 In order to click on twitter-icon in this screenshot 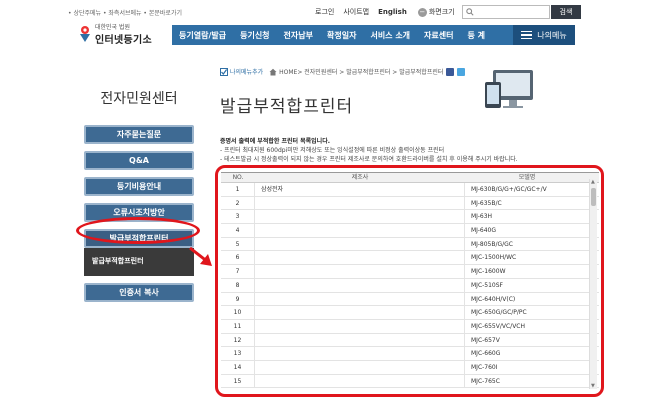, I will do `click(461, 71)`.